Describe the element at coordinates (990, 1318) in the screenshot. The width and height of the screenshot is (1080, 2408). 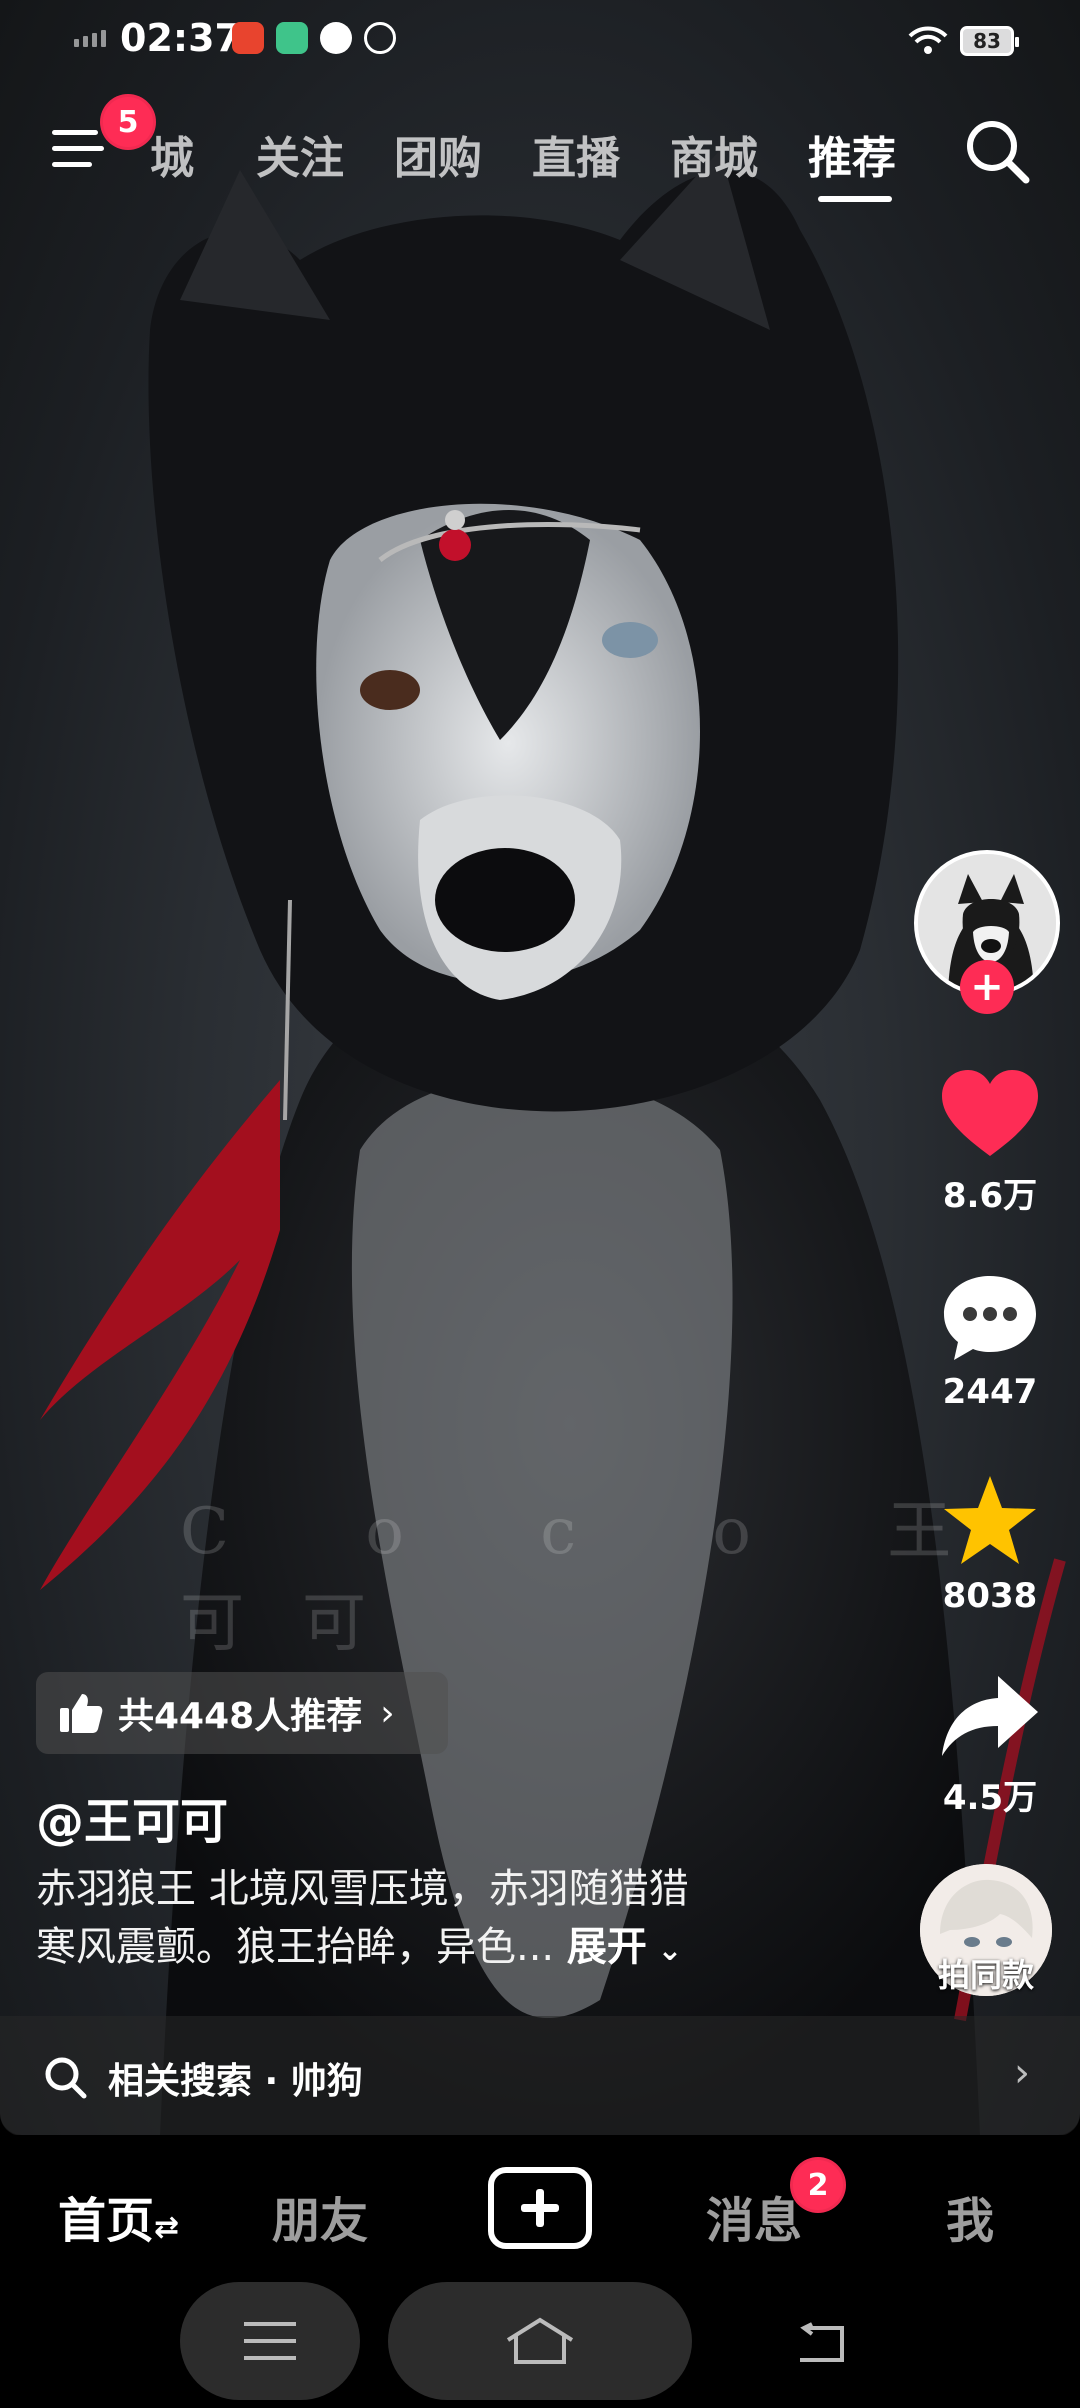
I see `comment-icon` at that location.